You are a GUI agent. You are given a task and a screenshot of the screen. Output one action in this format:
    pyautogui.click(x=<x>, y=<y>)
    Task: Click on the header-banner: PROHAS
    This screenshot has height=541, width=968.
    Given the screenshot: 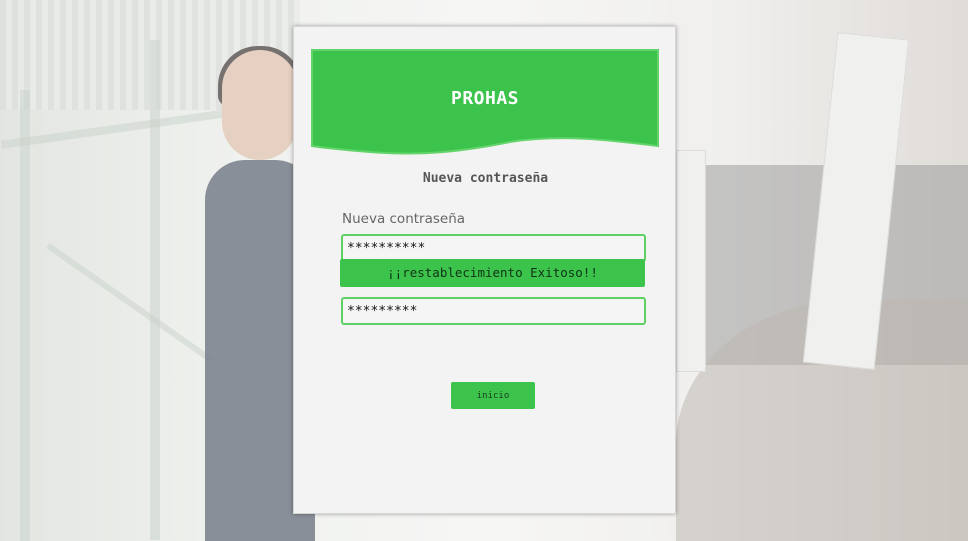 What is the action you would take?
    pyautogui.click(x=485, y=103)
    